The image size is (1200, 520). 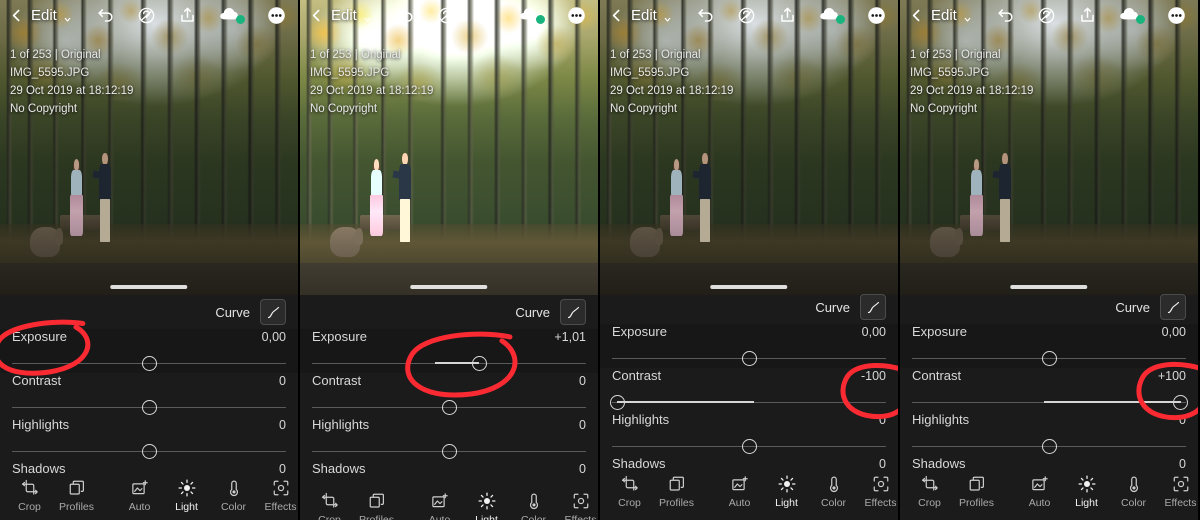 I want to click on slider-shadows: Shadows 0, so click(x=449, y=473).